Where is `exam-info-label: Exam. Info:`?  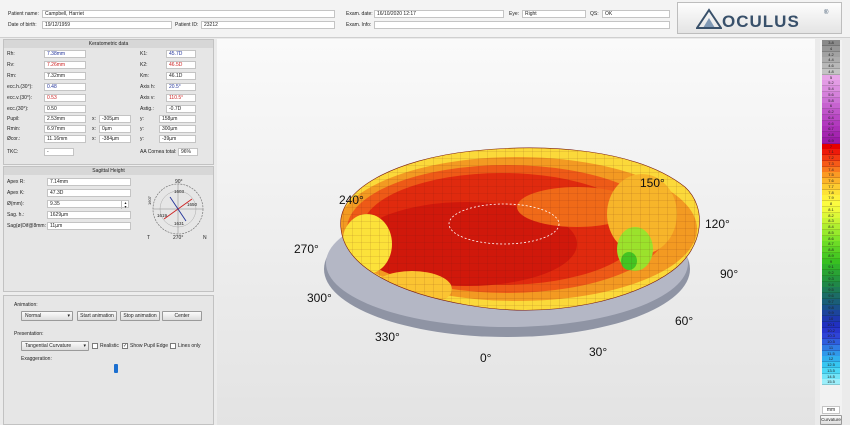
exam-info-label: Exam. Info: is located at coordinates (359, 25).